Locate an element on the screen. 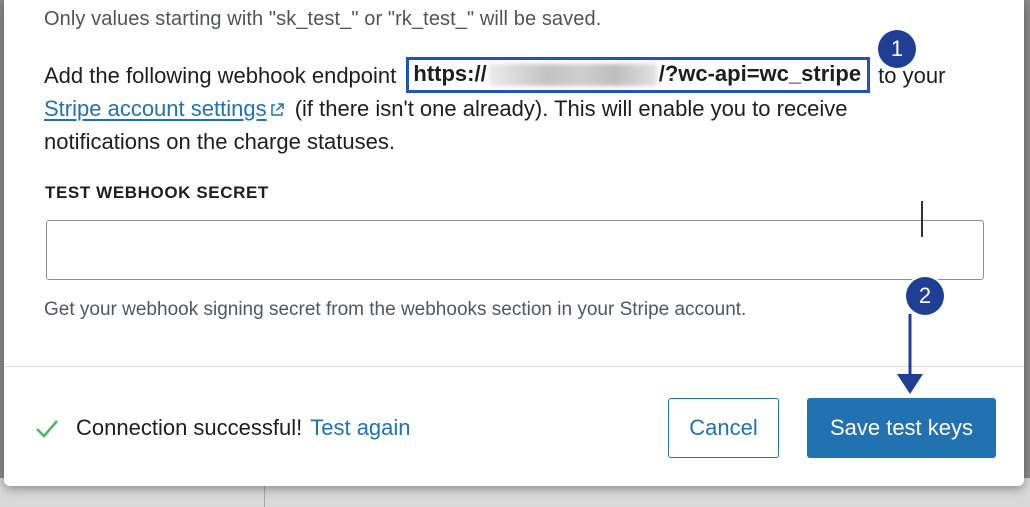 This screenshot has width=1030, height=507. cancel-button: Cancel is located at coordinates (723, 428).